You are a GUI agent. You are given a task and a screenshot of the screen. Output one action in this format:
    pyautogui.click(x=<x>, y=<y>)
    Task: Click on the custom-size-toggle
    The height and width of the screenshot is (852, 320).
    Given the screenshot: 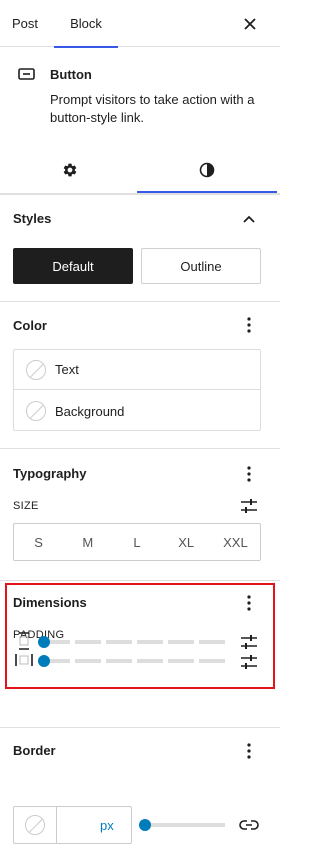 What is the action you would take?
    pyautogui.click(x=249, y=506)
    